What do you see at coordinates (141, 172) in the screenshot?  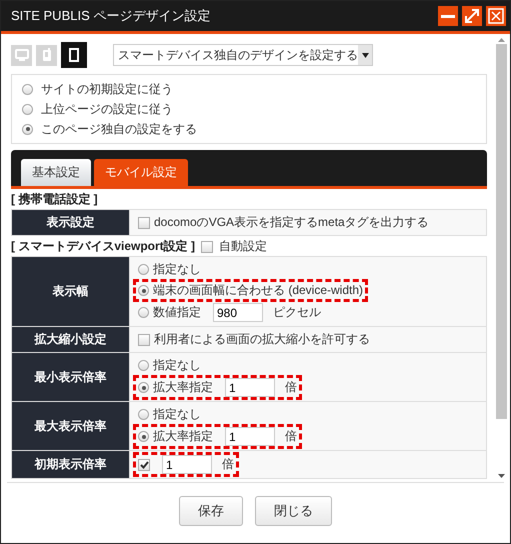 I see `tab: モバイル設定` at bounding box center [141, 172].